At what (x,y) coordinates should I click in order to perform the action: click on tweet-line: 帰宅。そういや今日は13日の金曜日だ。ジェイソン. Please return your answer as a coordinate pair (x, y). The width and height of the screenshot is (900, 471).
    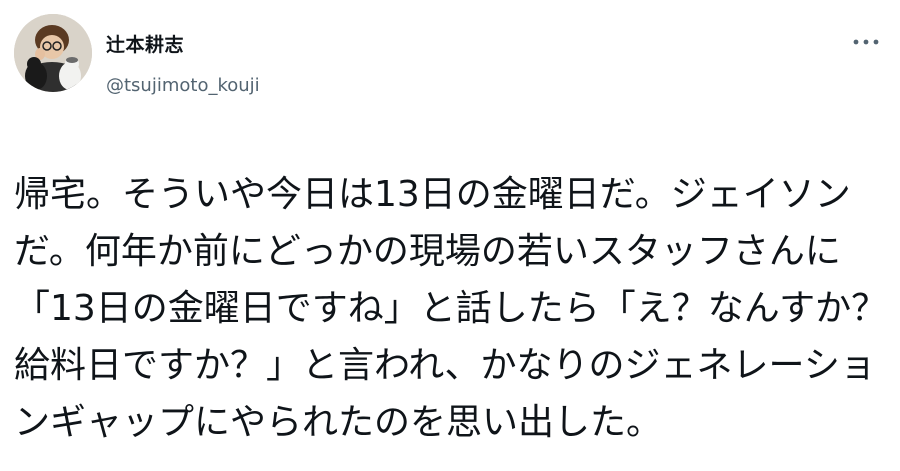
    Looking at the image, I should click on (432, 194).